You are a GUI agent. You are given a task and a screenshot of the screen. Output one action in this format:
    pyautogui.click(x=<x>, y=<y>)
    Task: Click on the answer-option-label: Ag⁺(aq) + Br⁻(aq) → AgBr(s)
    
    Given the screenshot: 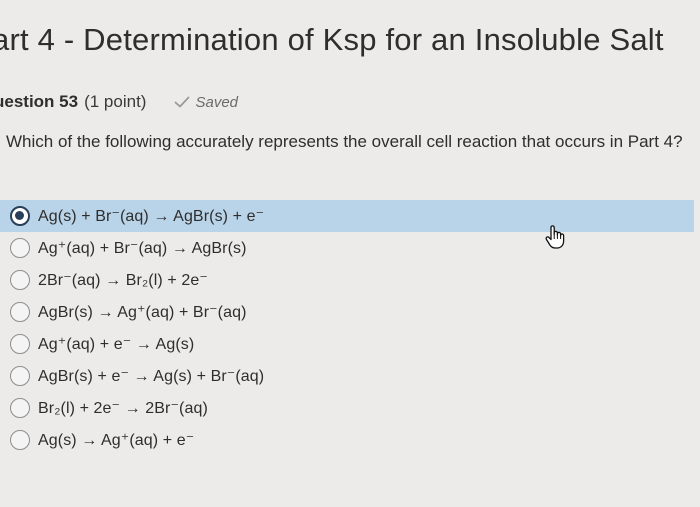 What is the action you would take?
    pyautogui.click(x=142, y=248)
    